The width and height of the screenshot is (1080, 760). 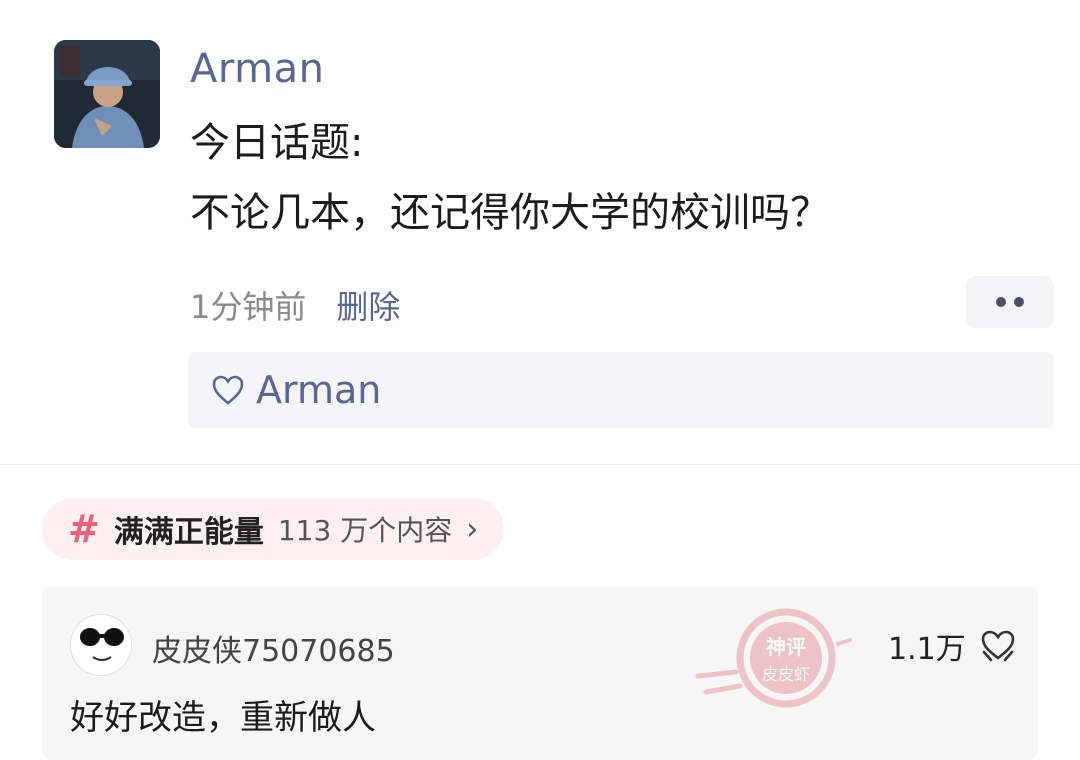 What do you see at coordinates (365, 530) in the screenshot?
I see `topic-count: 113 万个内容` at bounding box center [365, 530].